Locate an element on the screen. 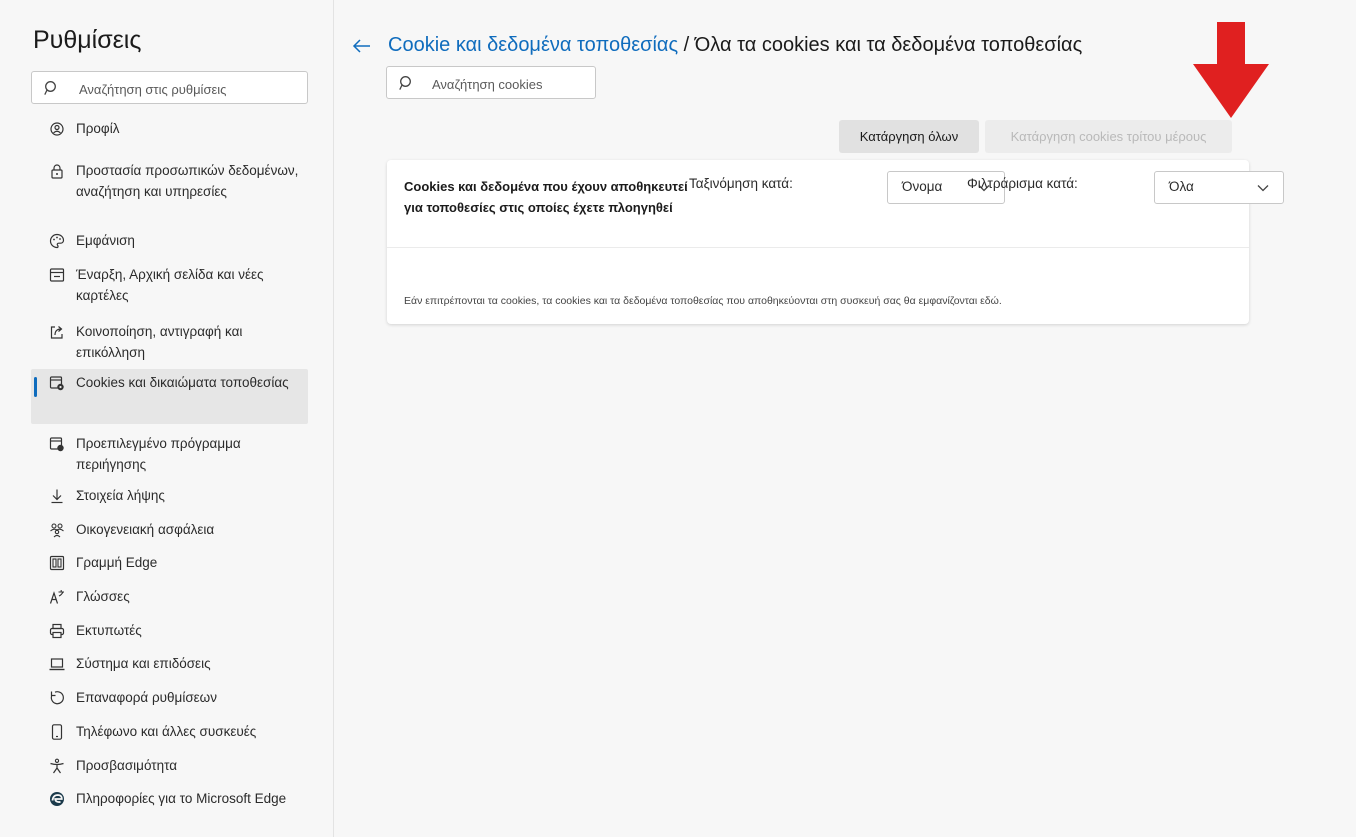 The width and height of the screenshot is (1356, 837). sidebar-item-reset-settings: Επαναφορά ρυθμίσεων is located at coordinates (169, 700).